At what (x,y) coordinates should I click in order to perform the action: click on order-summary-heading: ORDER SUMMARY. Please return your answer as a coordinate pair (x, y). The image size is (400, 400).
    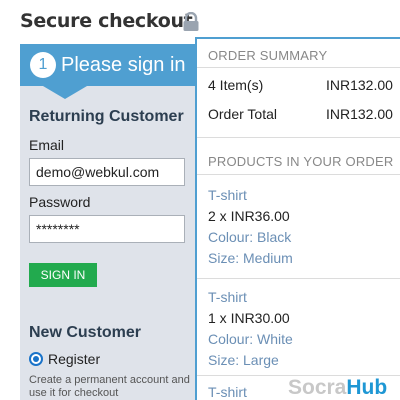
    Looking at the image, I should click on (268, 55).